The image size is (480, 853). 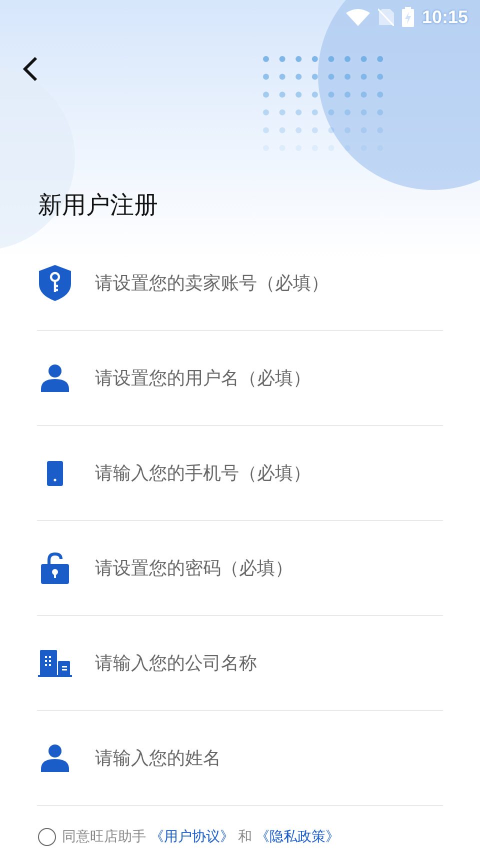 I want to click on shield-key-icon, so click(x=55, y=283).